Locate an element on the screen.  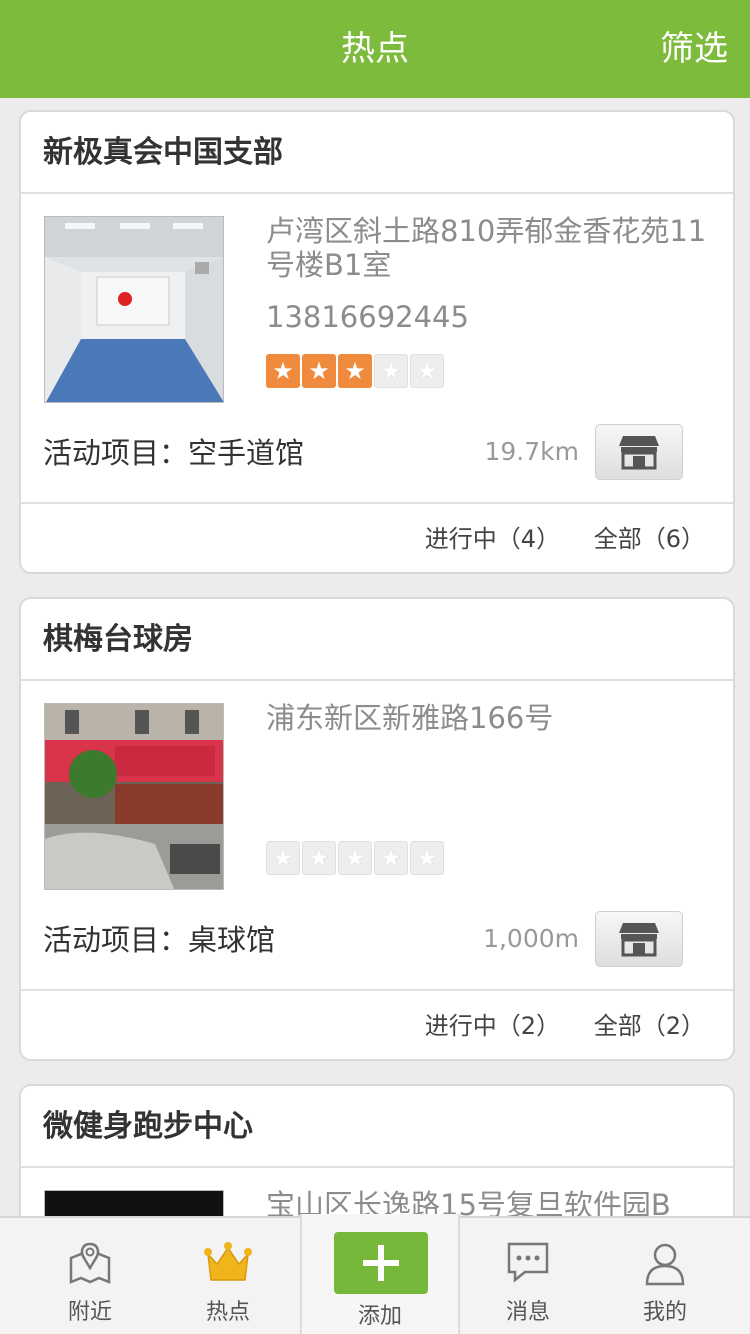
page-title: 热点 is located at coordinates (375, 49).